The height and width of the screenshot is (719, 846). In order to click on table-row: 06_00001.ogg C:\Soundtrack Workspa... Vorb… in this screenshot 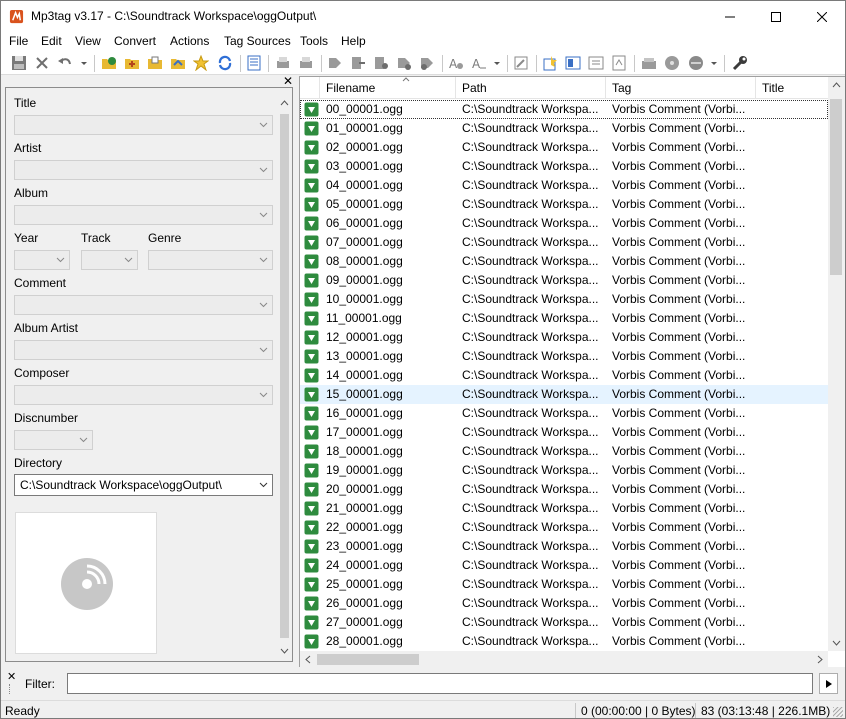, I will do `click(564, 223)`.